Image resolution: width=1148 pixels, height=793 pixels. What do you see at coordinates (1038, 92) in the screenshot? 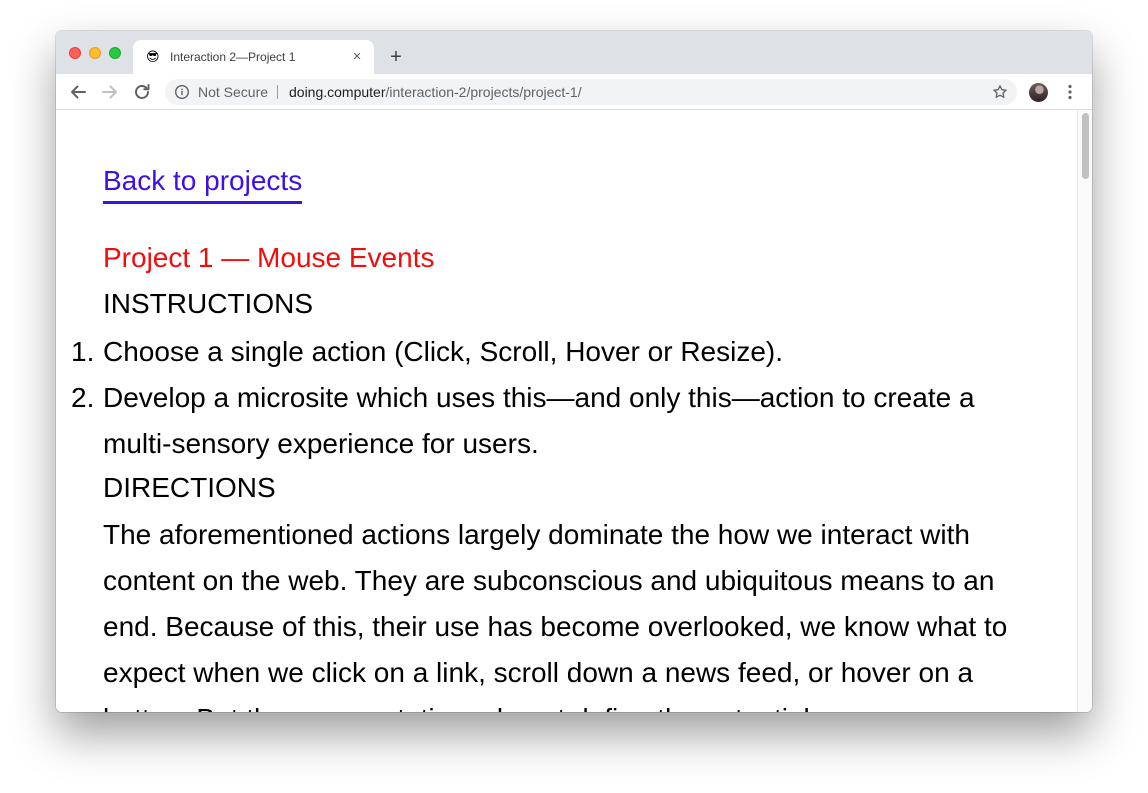
I see `profile-avatar` at bounding box center [1038, 92].